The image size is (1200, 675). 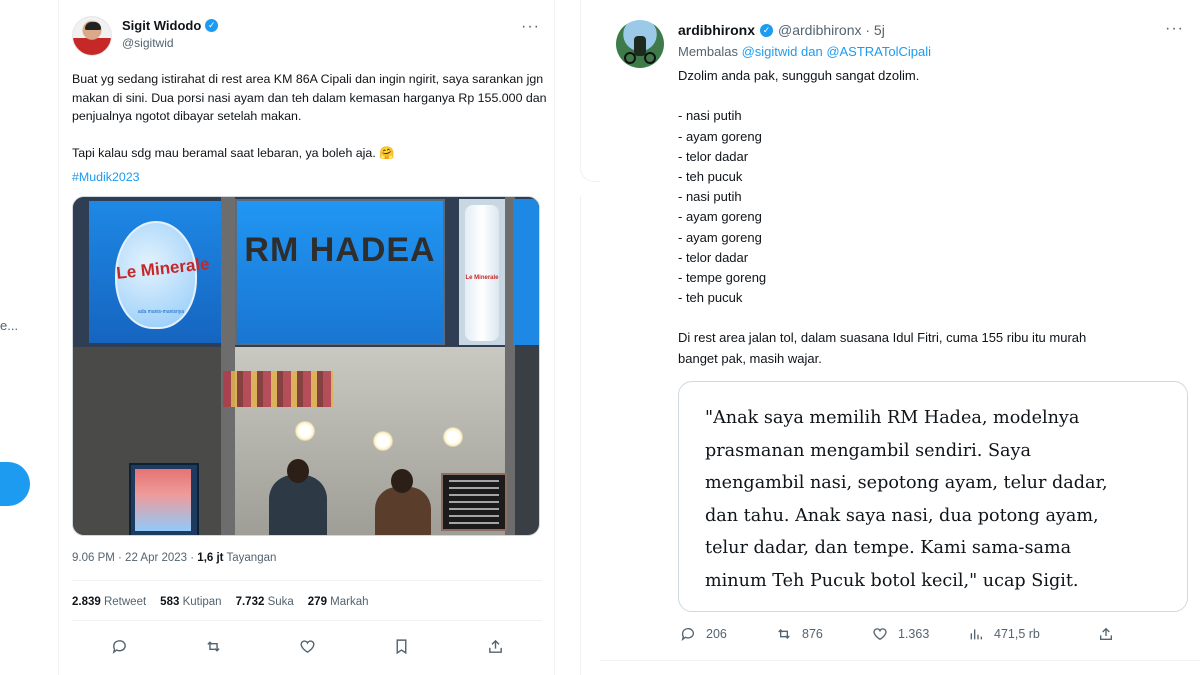 What do you see at coordinates (799, 75) in the screenshot?
I see `tweet-opening: Dzolim anda pak, sungguh sangat dzolim.` at bounding box center [799, 75].